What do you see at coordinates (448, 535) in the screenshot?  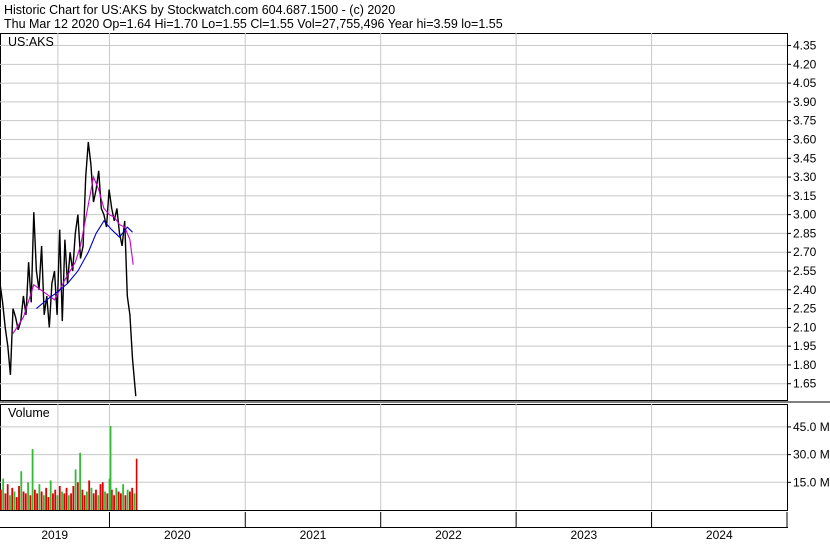 I see `year-label: 2022` at bounding box center [448, 535].